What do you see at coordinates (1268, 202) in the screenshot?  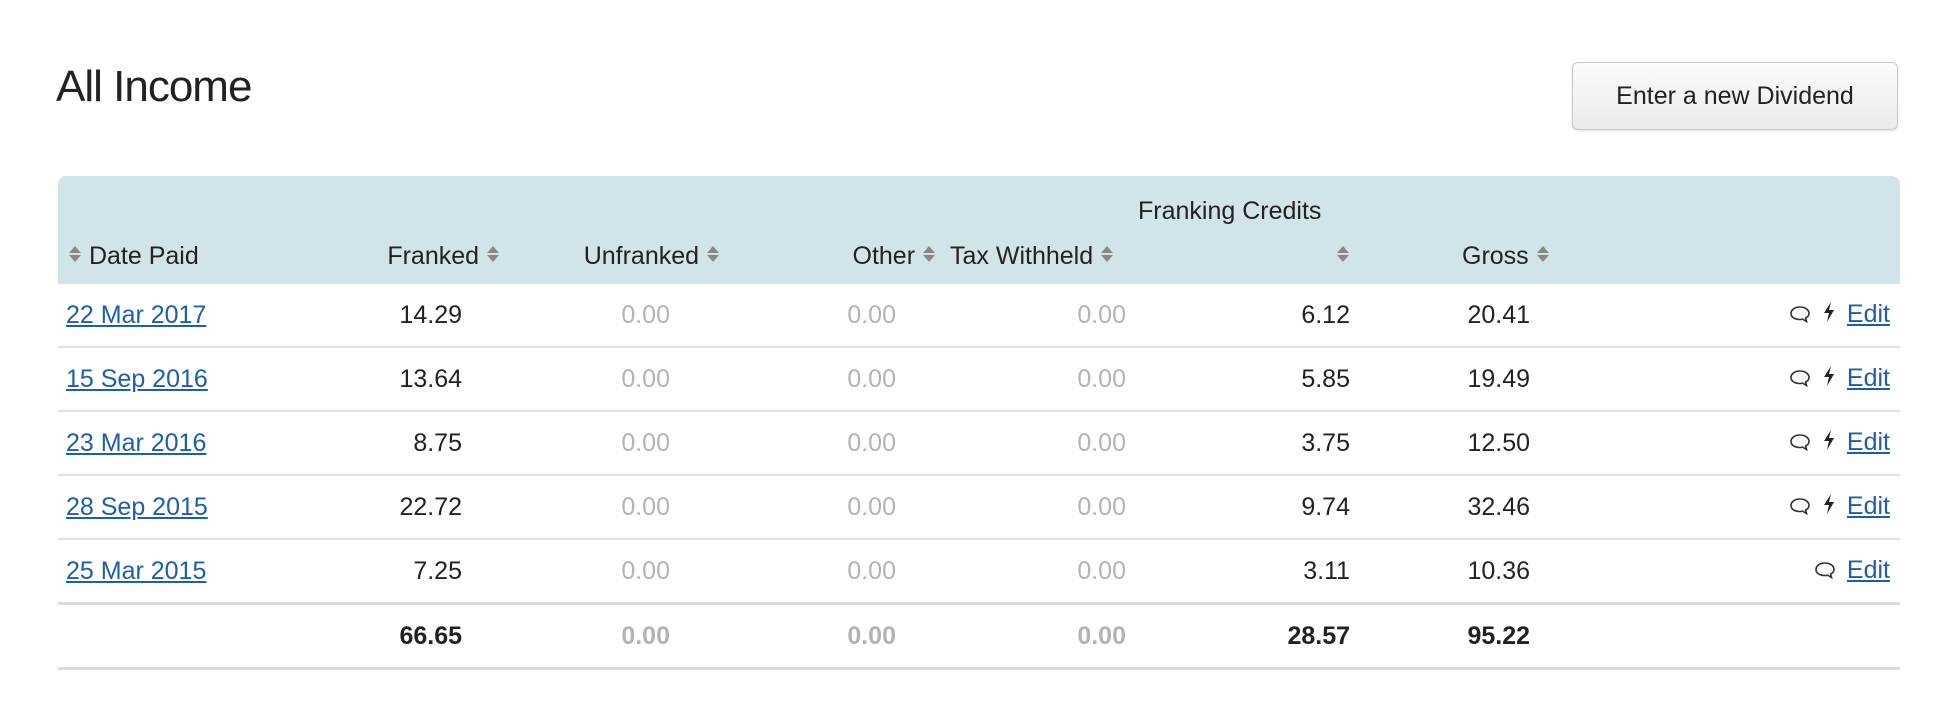 I see `franking-credits-group-header: Franking Credits` at bounding box center [1268, 202].